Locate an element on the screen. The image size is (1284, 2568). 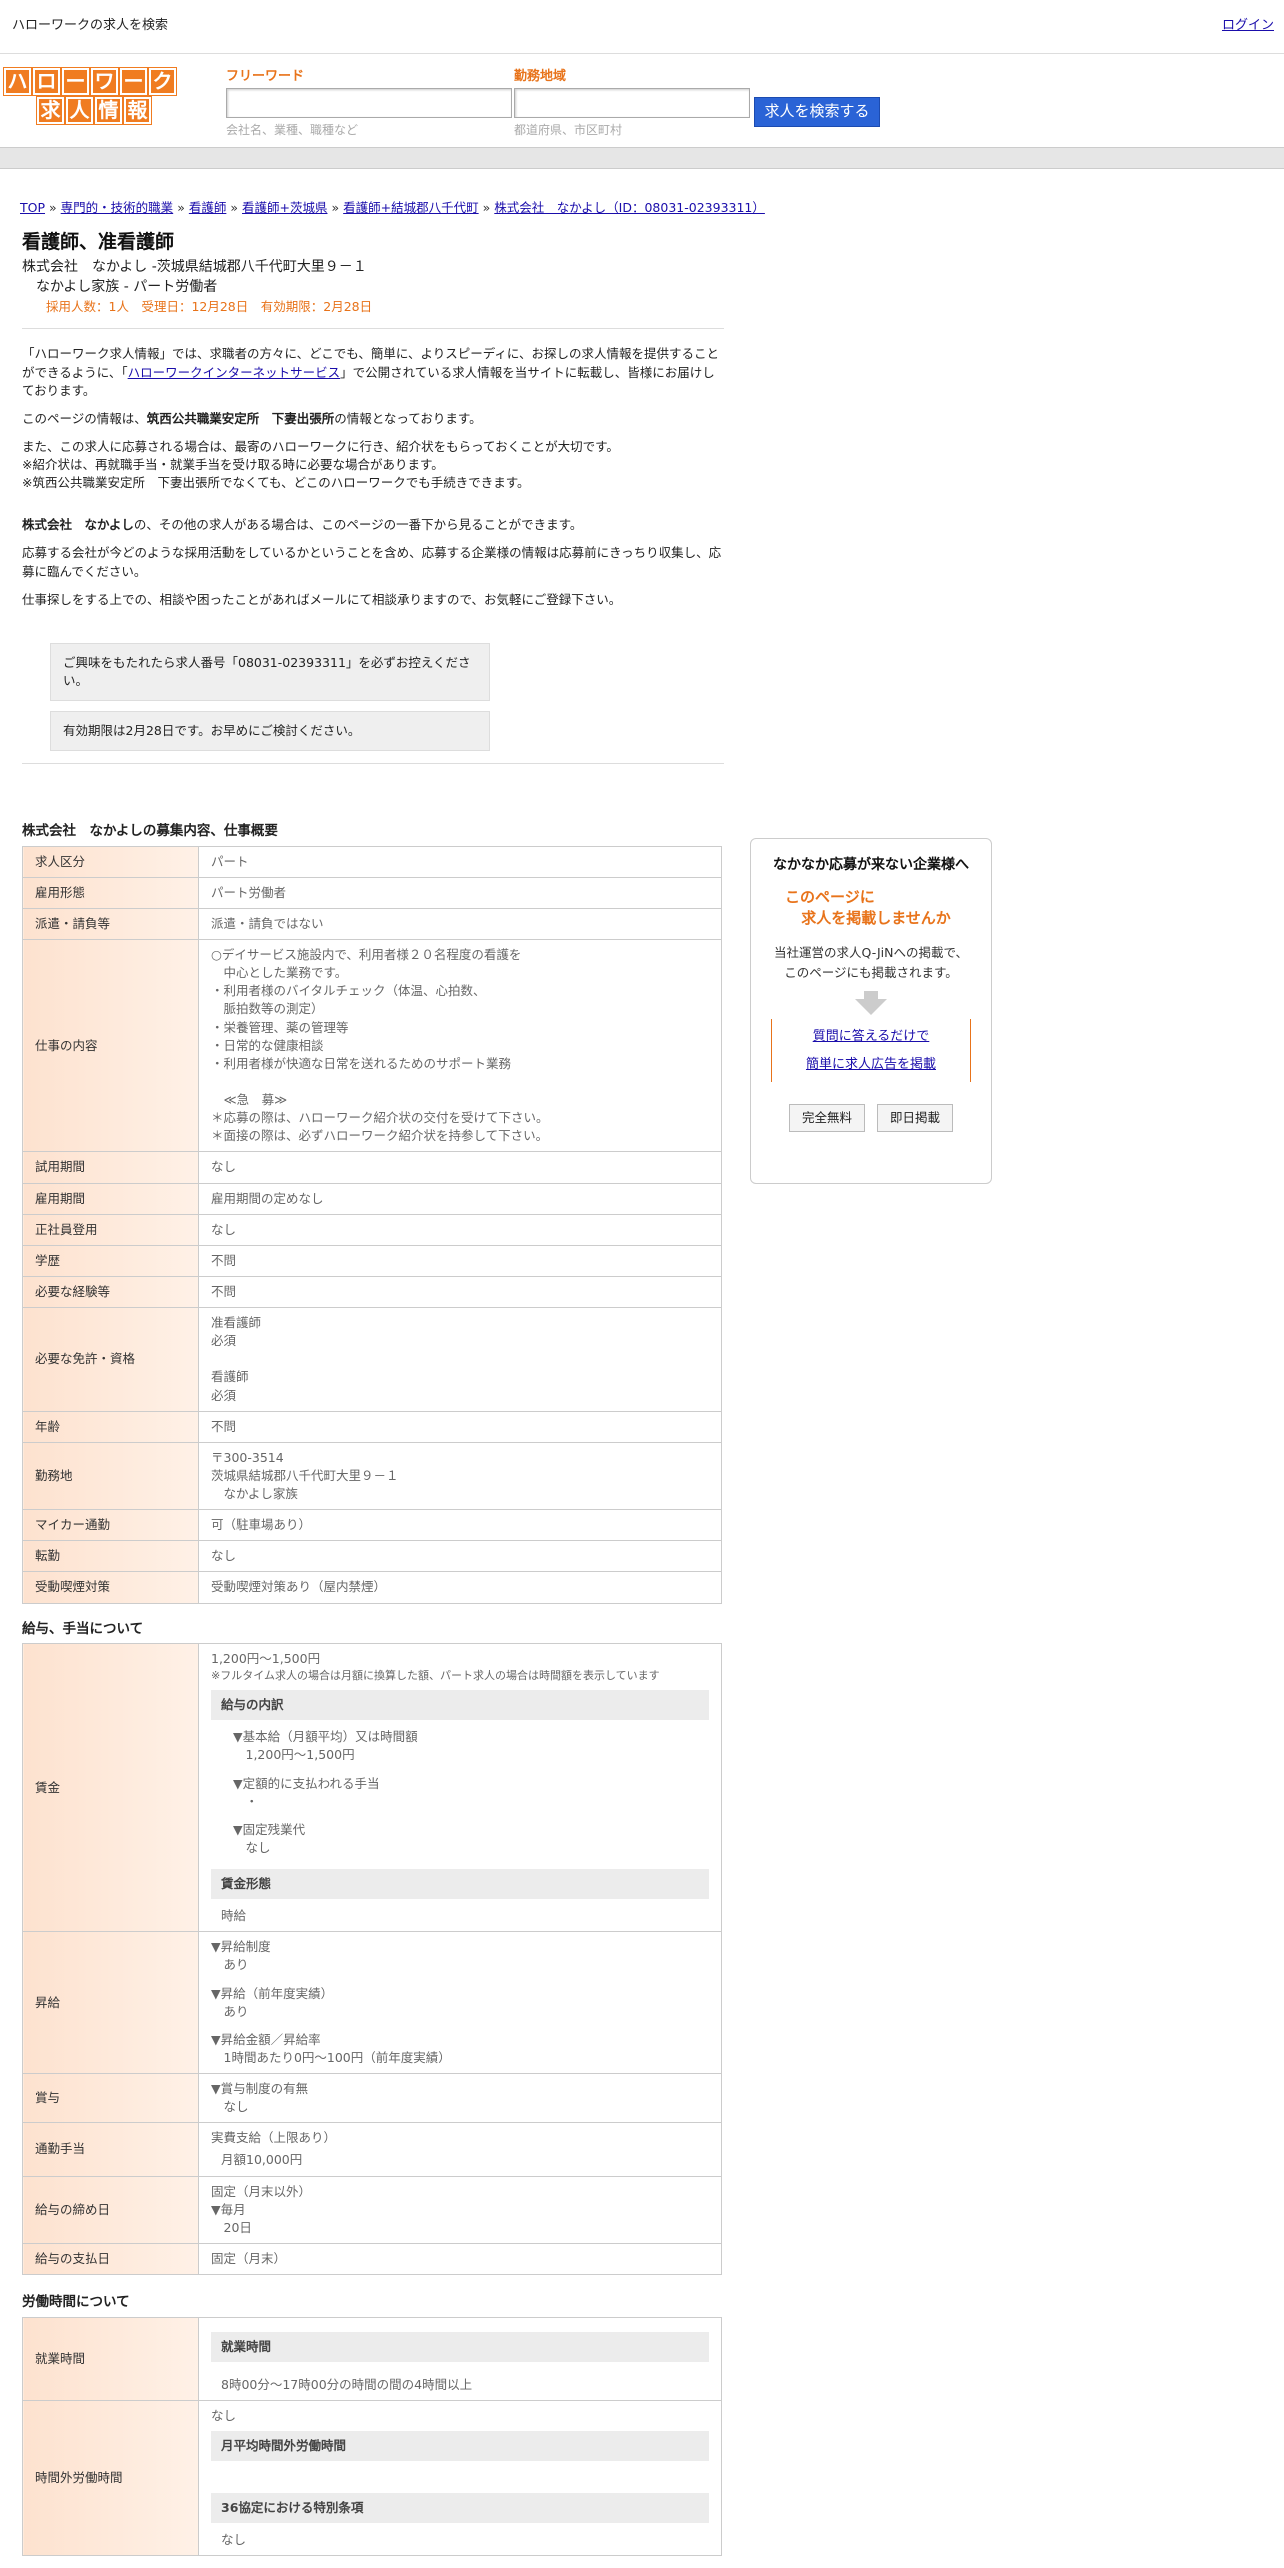
area-search: 勤務地域 都道府県、市区町村 is located at coordinates (632, 103).